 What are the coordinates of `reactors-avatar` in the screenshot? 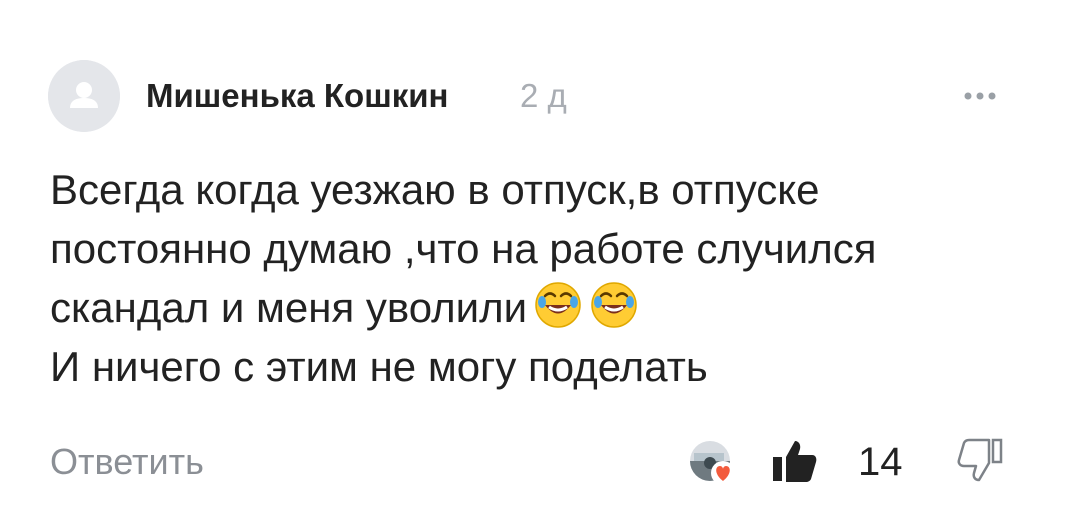 It's located at (713, 463).